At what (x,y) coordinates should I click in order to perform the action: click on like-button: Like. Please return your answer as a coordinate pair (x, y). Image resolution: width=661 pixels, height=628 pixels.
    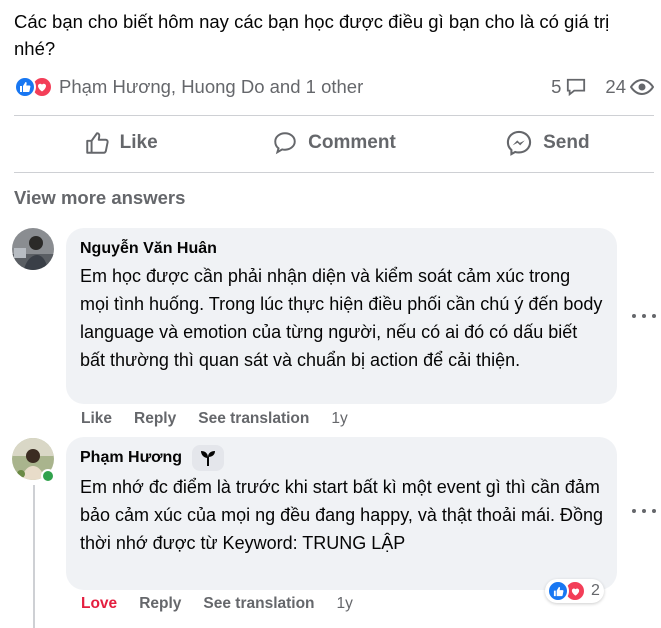
    Looking at the image, I should click on (120, 143).